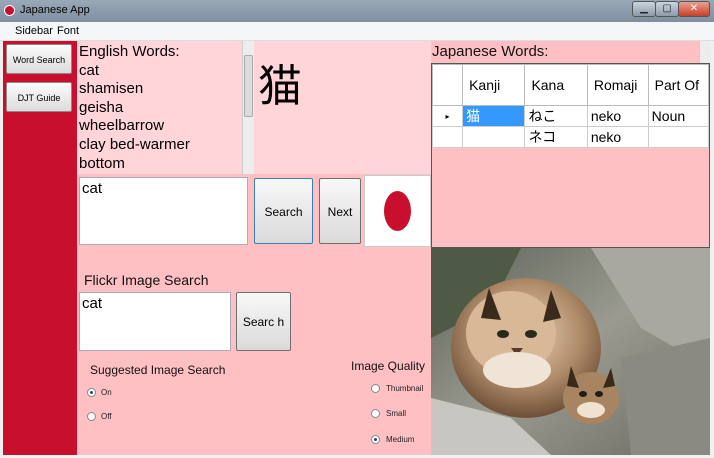  I want to click on quality-small-label: Small, so click(396, 413).